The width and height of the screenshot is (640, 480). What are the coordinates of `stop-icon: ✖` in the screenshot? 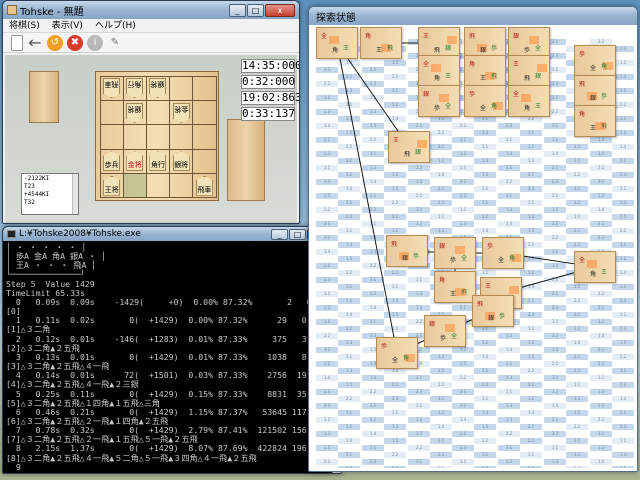 It's located at (75, 42).